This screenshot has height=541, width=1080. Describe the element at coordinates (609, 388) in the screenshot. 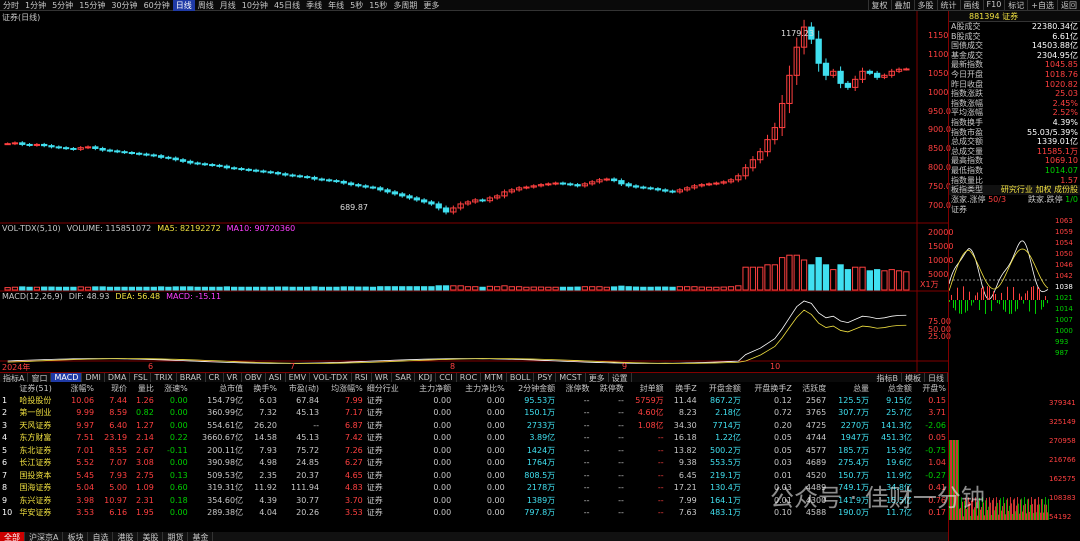

I see `column-header-15: 跌停数` at that location.